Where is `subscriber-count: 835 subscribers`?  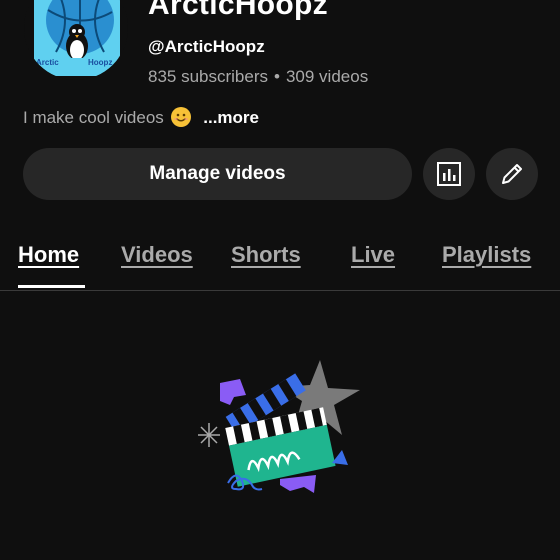 subscriber-count: 835 subscribers is located at coordinates (208, 76).